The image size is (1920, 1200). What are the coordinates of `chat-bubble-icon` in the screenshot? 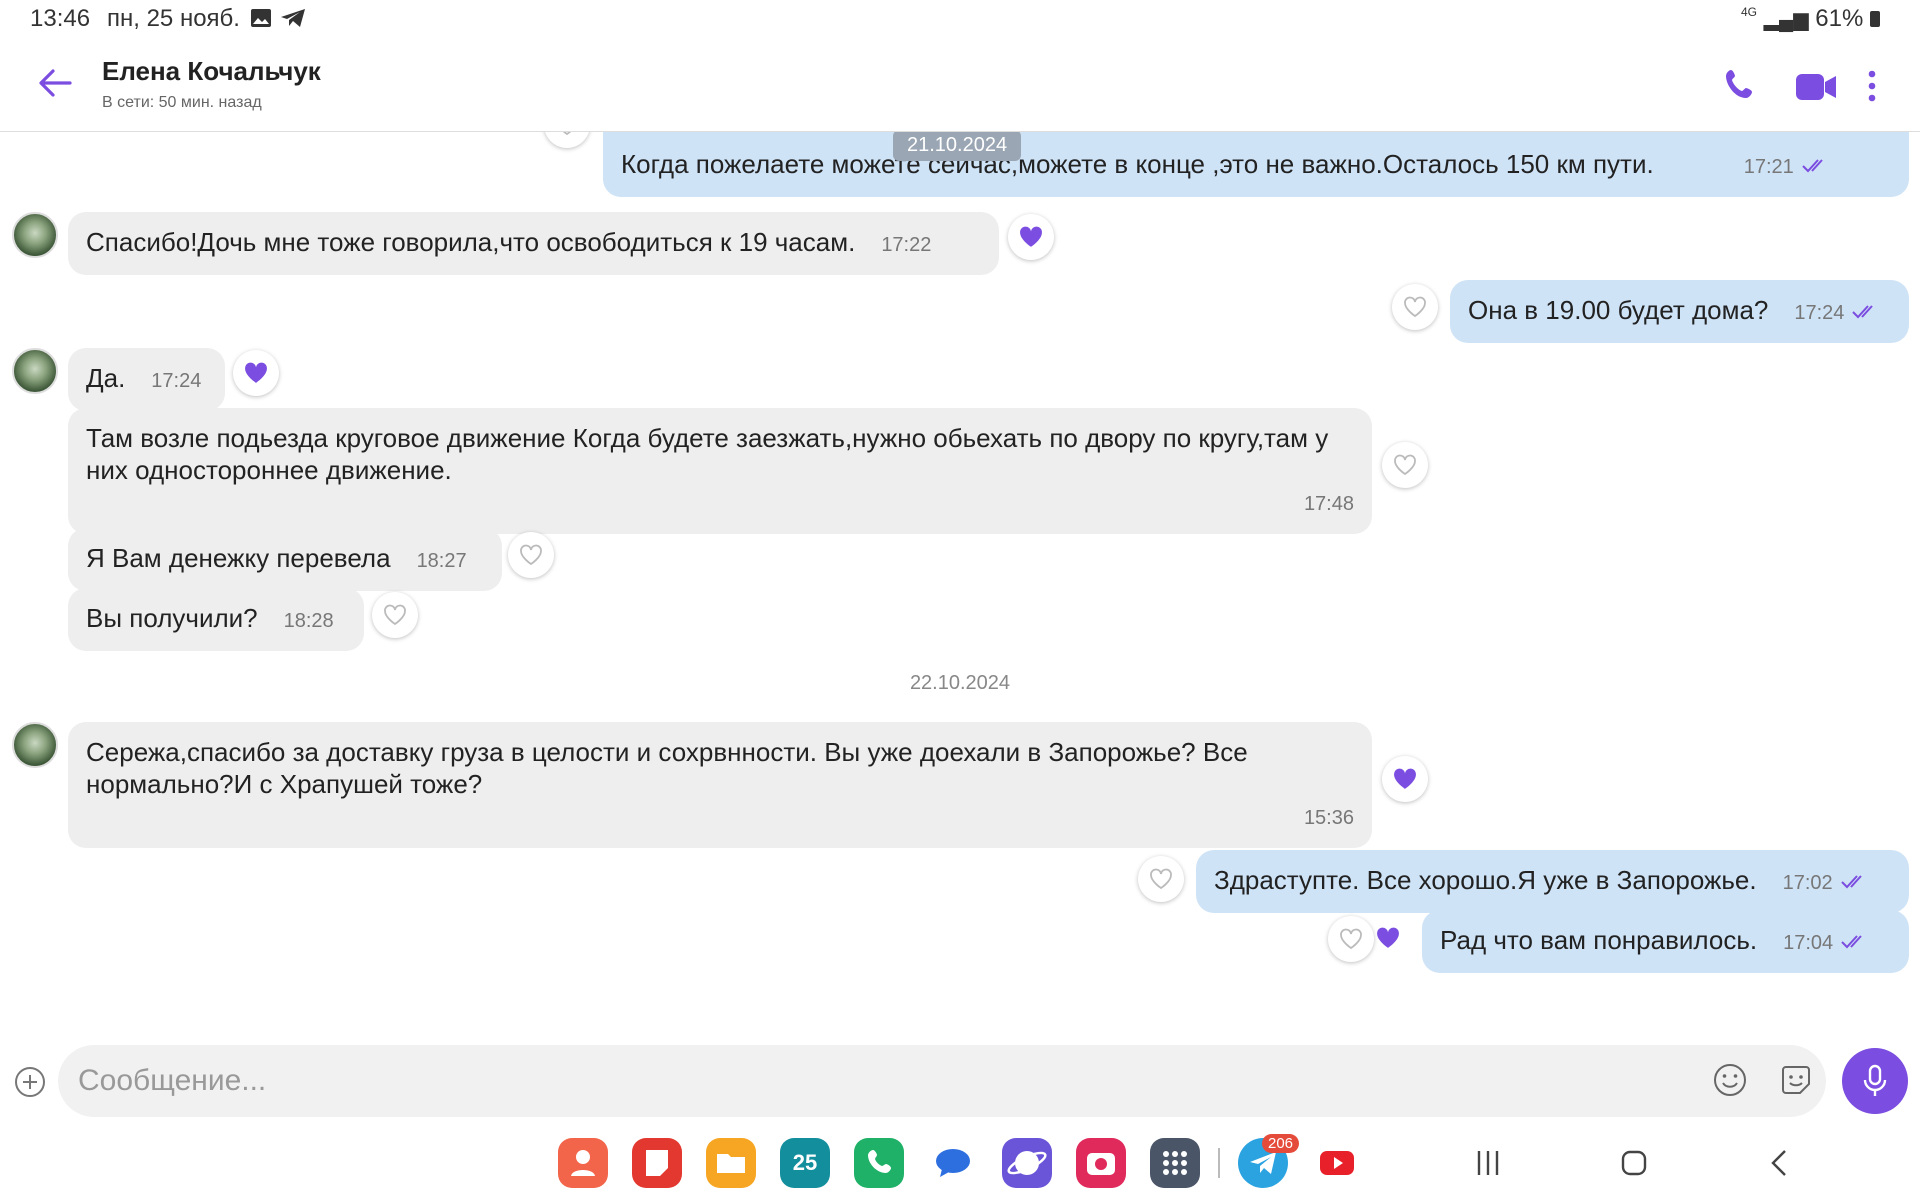 It's located at (953, 1163).